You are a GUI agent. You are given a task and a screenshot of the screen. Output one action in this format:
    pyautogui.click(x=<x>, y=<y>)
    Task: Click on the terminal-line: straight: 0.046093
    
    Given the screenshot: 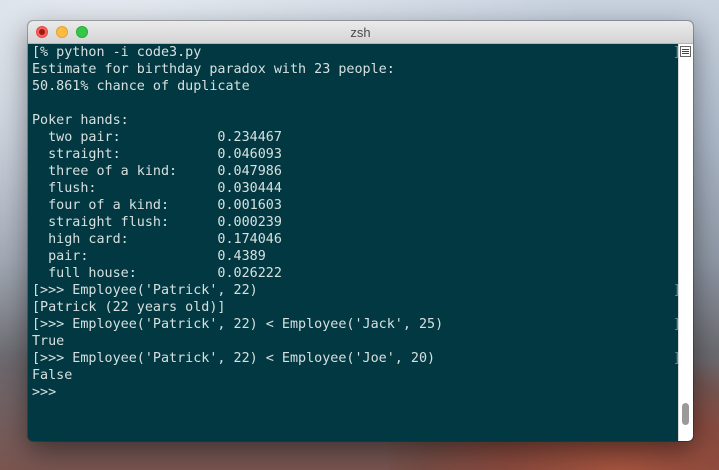 What is the action you would take?
    pyautogui.click(x=157, y=154)
    